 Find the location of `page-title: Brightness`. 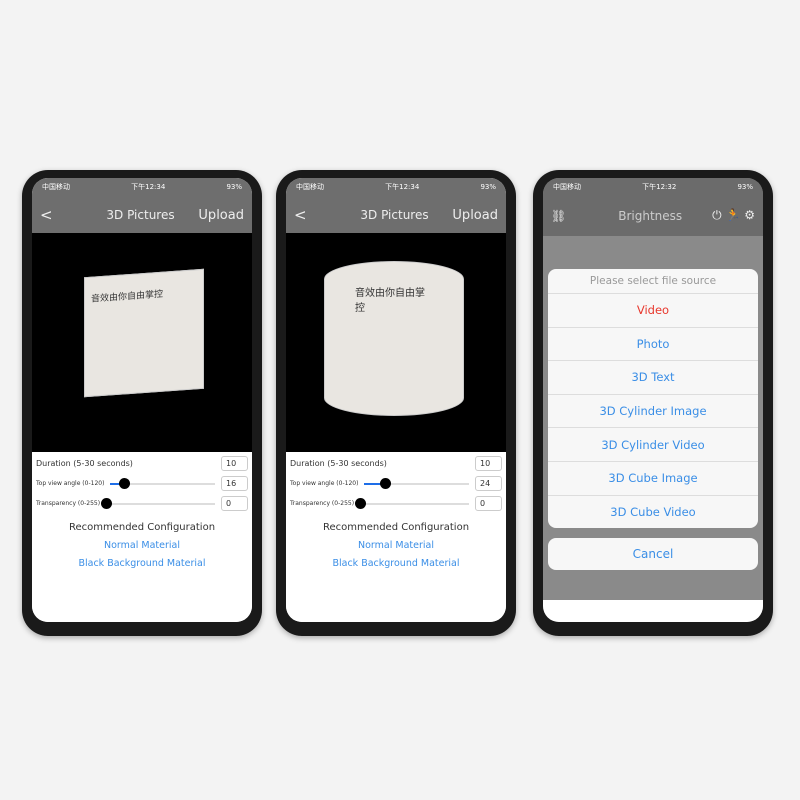

page-title: Brightness is located at coordinates (650, 215).